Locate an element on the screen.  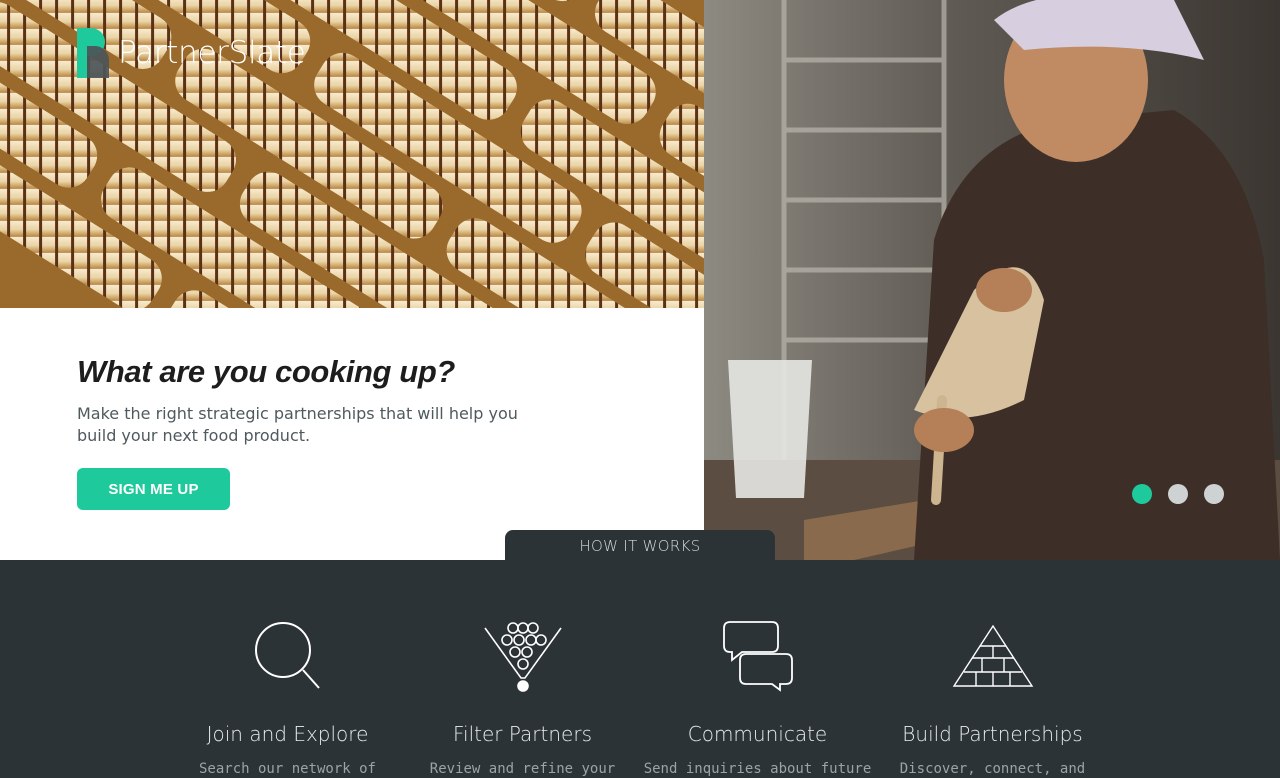
hero-headline: What are you cooking up? is located at coordinates (266, 371).